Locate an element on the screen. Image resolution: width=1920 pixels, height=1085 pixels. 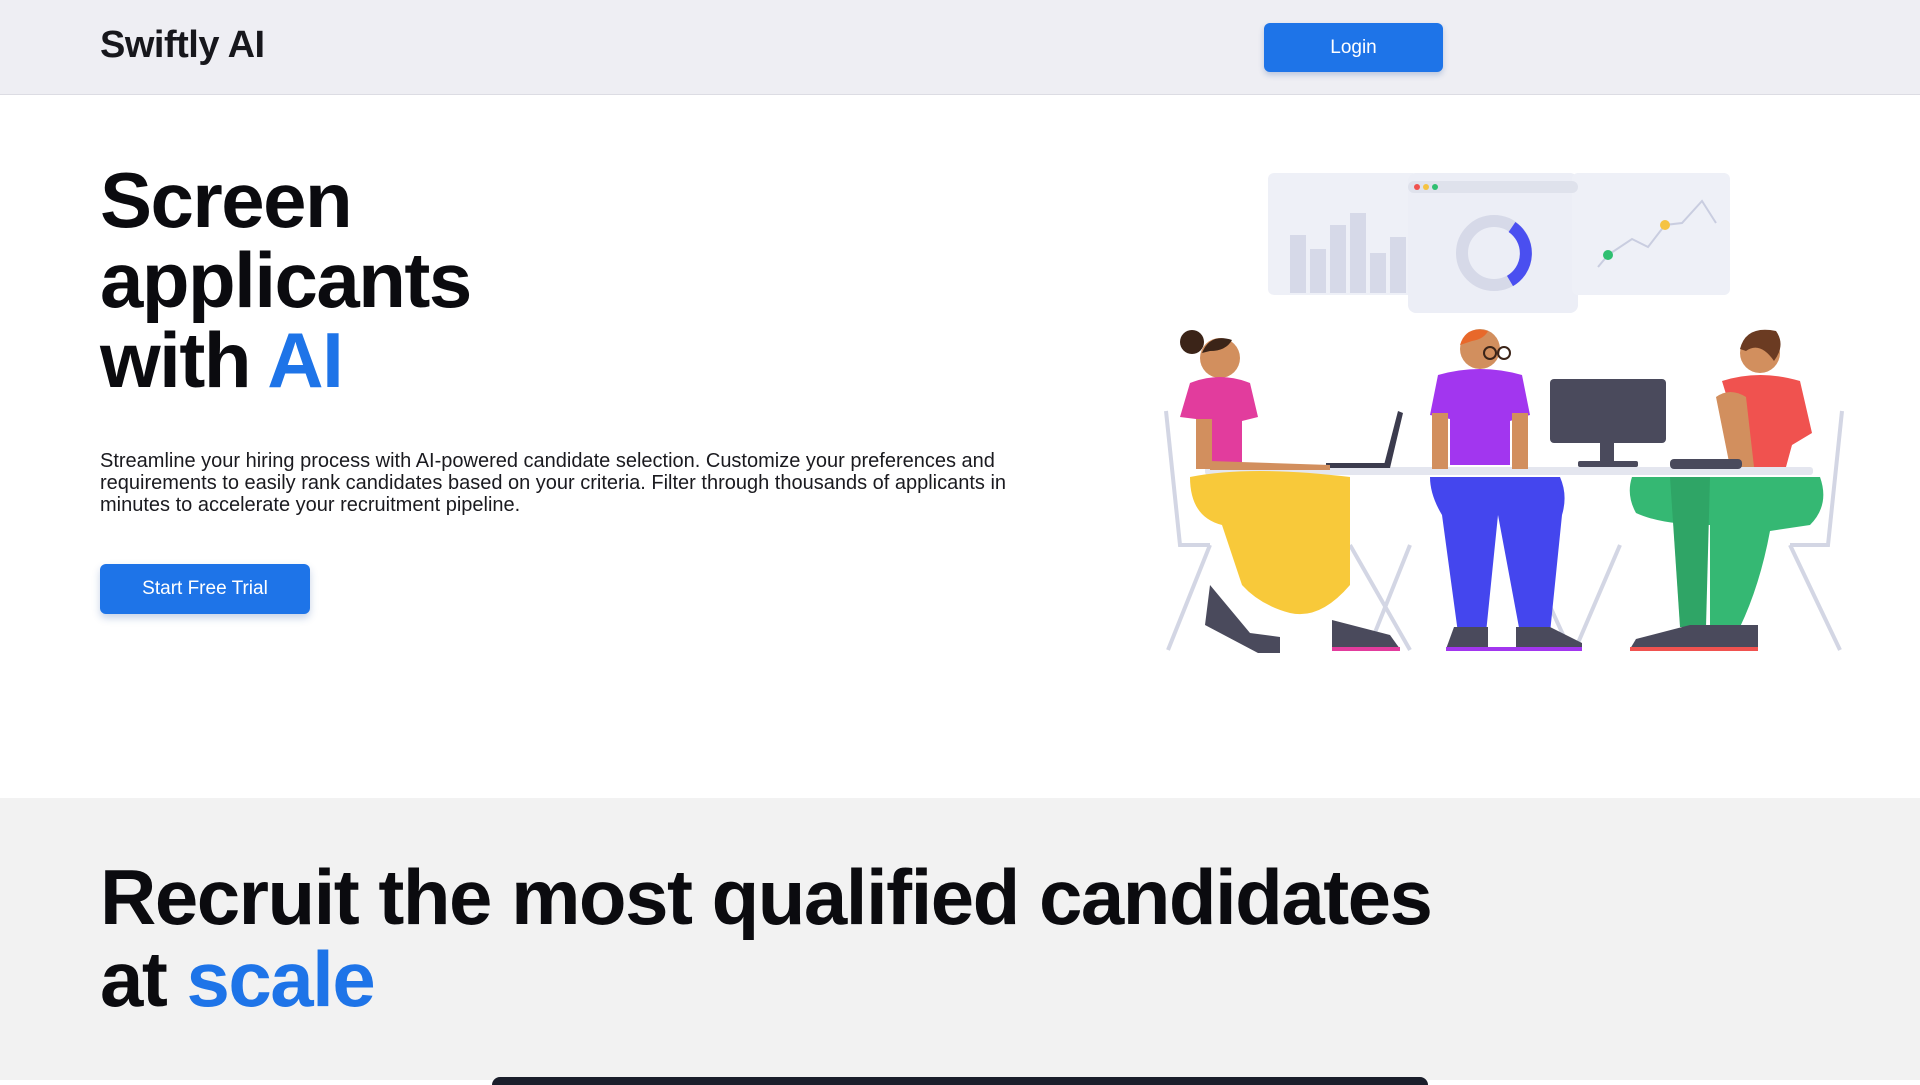
monitor-icon is located at coordinates (1608, 423).